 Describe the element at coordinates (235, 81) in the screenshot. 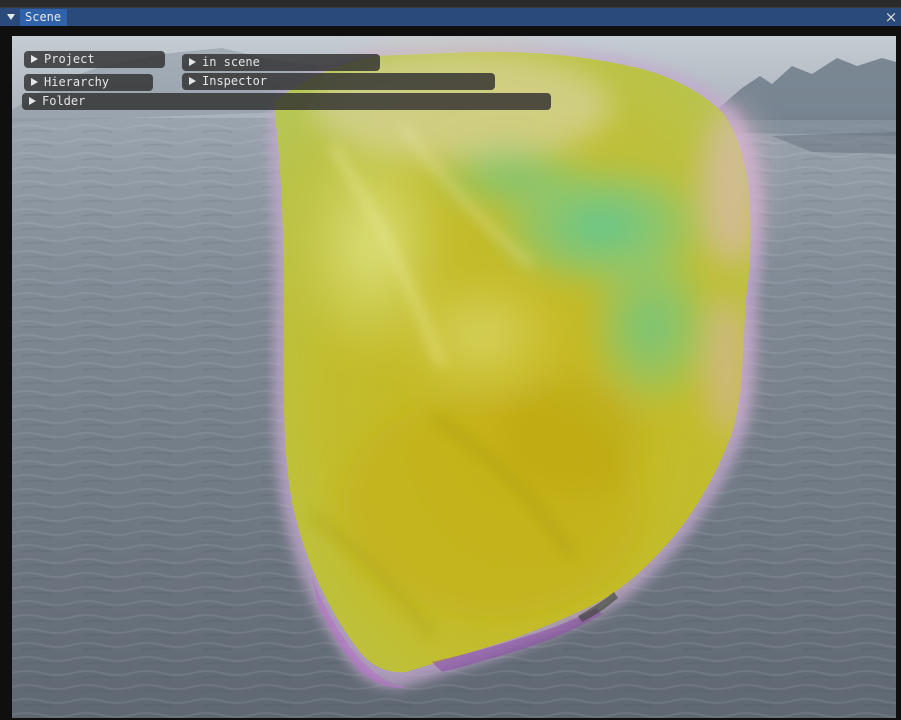

I see `panel-inspector-label: Inspector` at that location.